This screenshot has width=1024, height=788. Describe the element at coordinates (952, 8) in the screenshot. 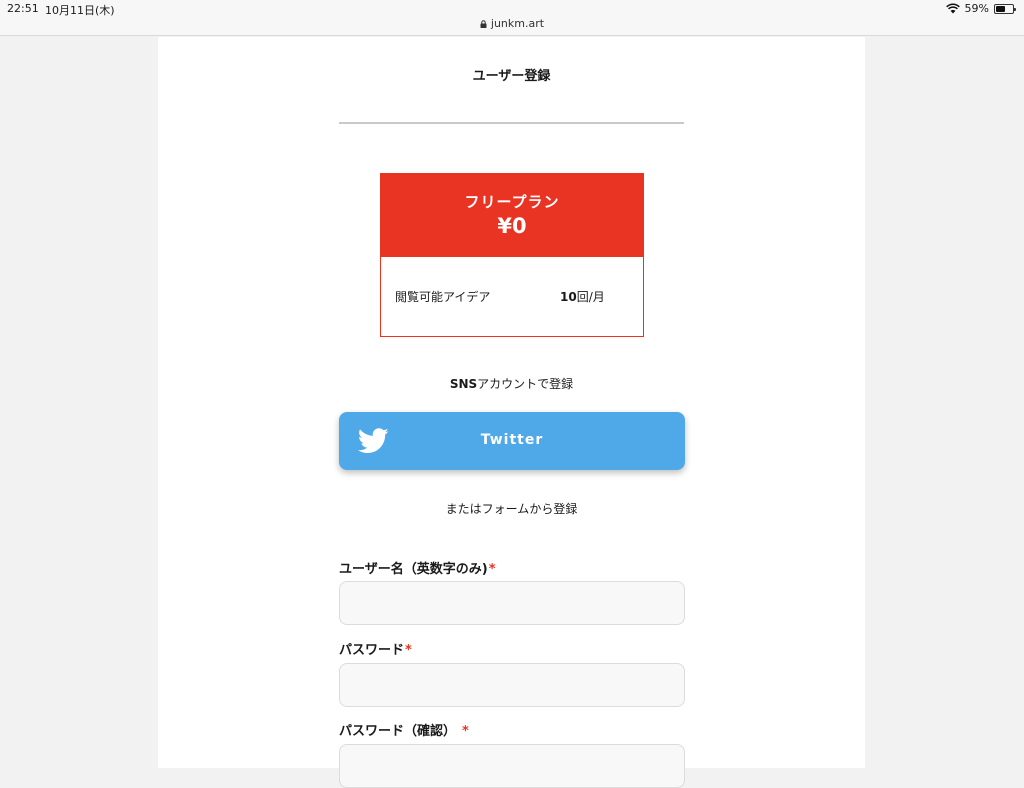

I see `wifi-icon` at that location.